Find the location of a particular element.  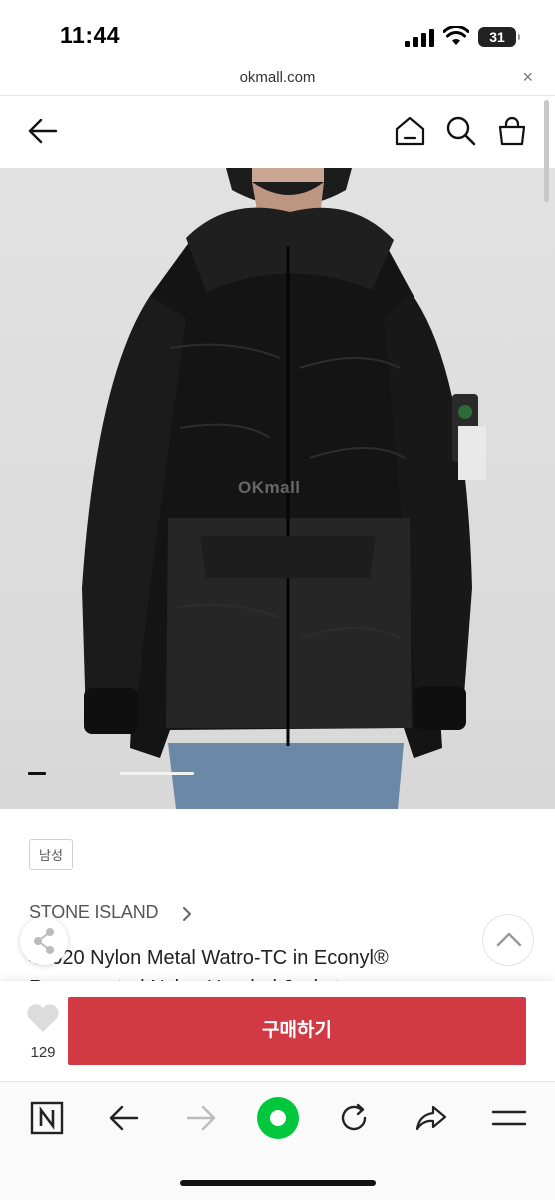

chevron-up-icon is located at coordinates (509, 939).